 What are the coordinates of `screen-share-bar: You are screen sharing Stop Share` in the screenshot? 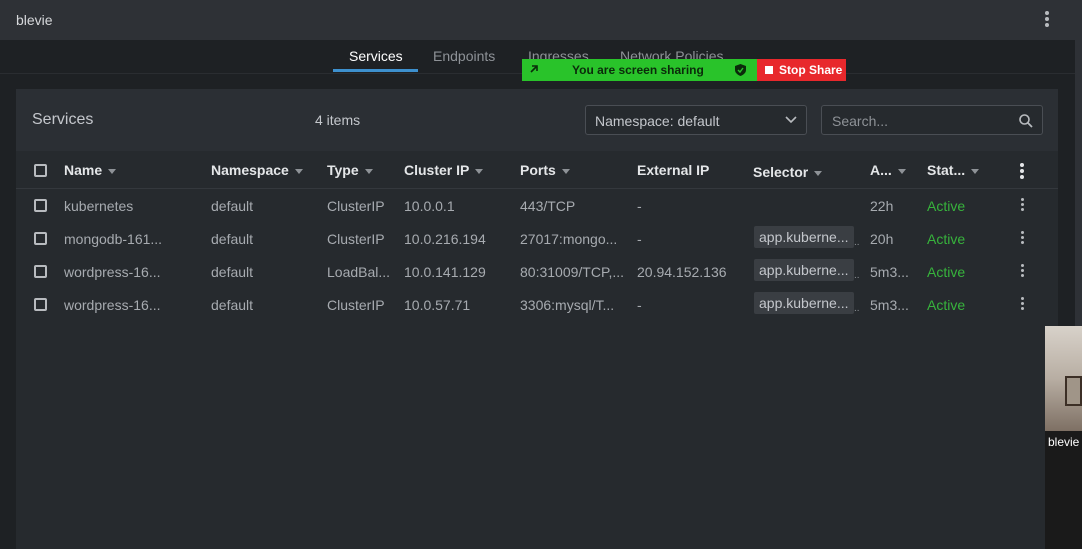 It's located at (684, 70).